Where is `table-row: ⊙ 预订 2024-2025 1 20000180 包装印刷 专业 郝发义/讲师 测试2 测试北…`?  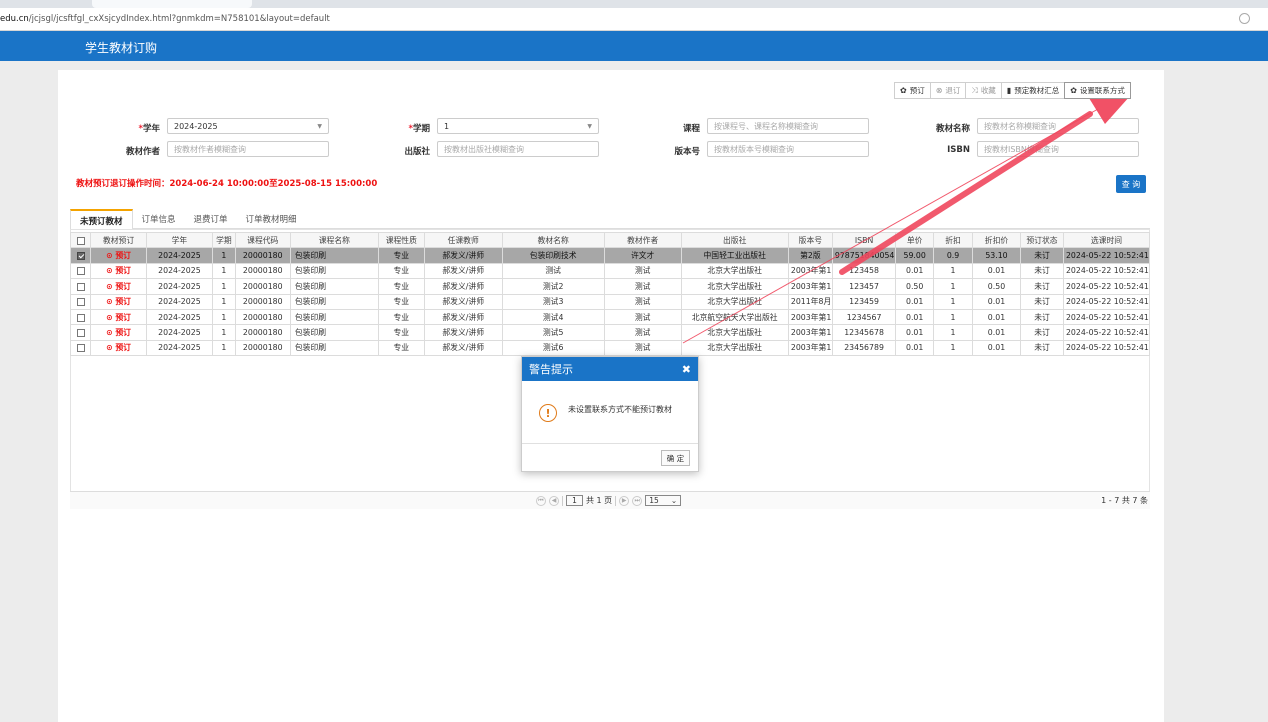 table-row: ⊙ 预订 2024-2025 1 20000180 包装印刷 专业 郝发义/讲师 测试2 测试北… is located at coordinates (610, 286).